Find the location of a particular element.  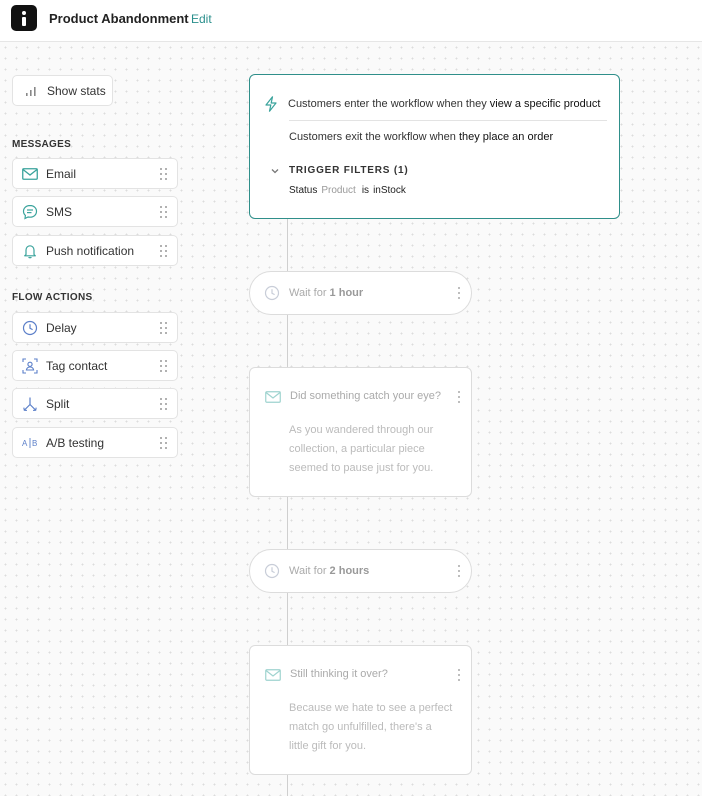

split-icon is located at coordinates (30, 404).